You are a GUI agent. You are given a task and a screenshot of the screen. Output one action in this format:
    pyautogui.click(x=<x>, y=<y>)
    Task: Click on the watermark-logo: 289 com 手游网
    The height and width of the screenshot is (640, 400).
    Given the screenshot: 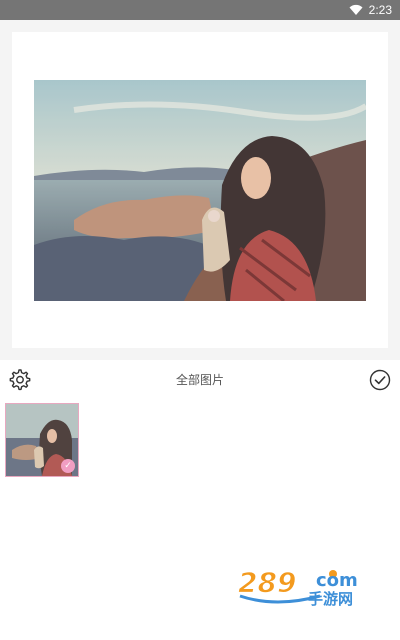 What is the action you would take?
    pyautogui.click(x=310, y=584)
    